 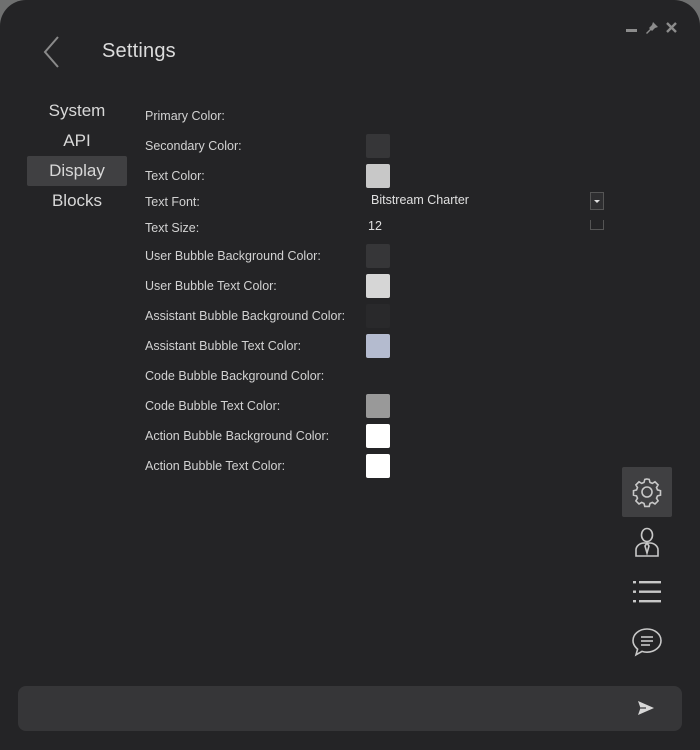 I want to click on send-button, so click(x=646, y=708).